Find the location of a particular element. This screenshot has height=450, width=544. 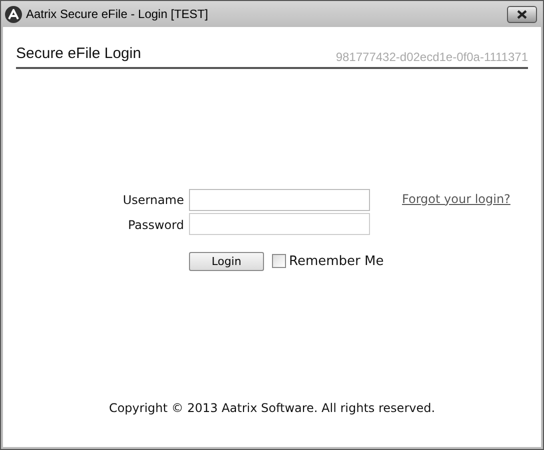

close-icon is located at coordinates (522, 14).